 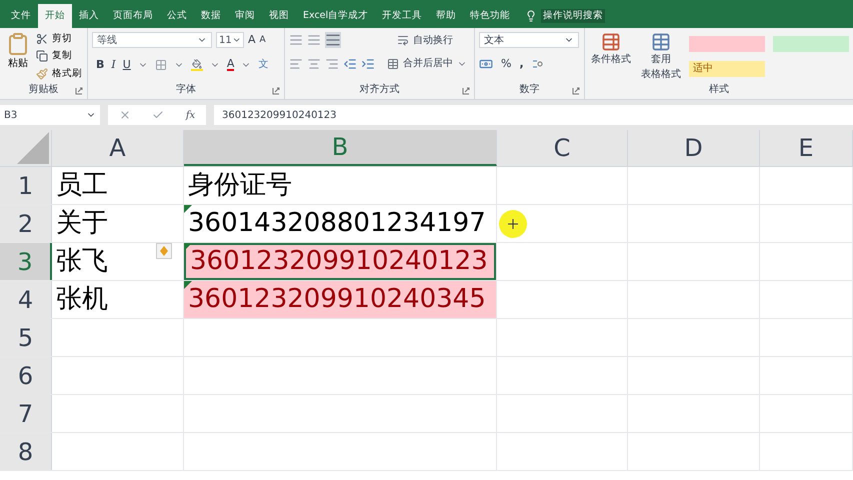 What do you see at coordinates (59, 39) in the screenshot?
I see `cut-button: 剪切` at bounding box center [59, 39].